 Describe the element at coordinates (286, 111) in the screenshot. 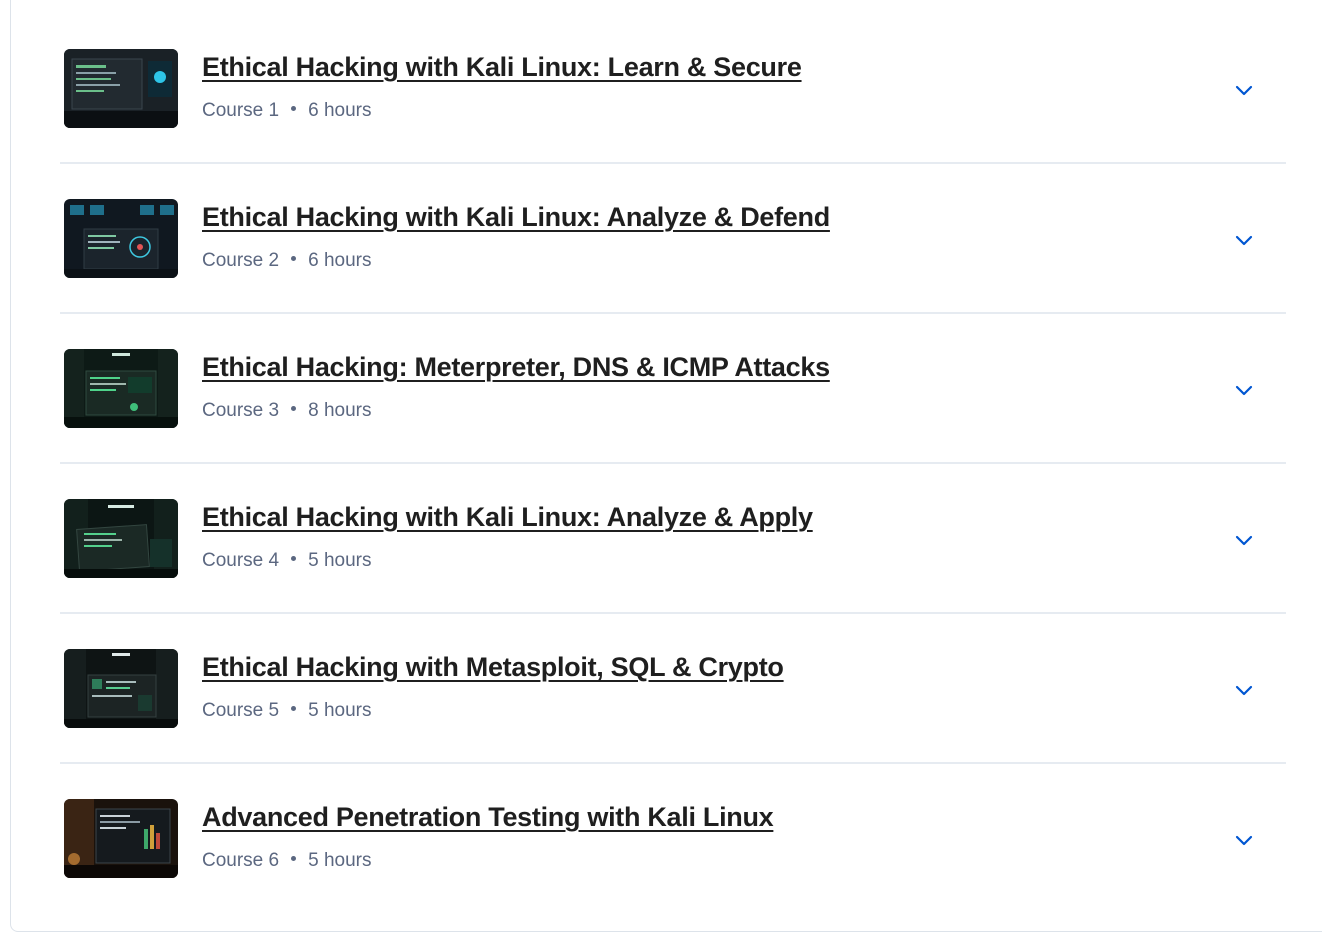

I see `course-meta: Course 1 6 hours` at that location.